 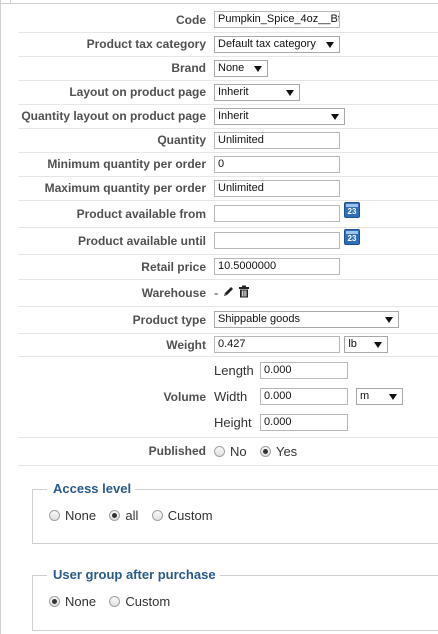 What do you see at coordinates (235, 512) in the screenshot?
I see `access-level-fieldset: Access level None all Custom` at bounding box center [235, 512].